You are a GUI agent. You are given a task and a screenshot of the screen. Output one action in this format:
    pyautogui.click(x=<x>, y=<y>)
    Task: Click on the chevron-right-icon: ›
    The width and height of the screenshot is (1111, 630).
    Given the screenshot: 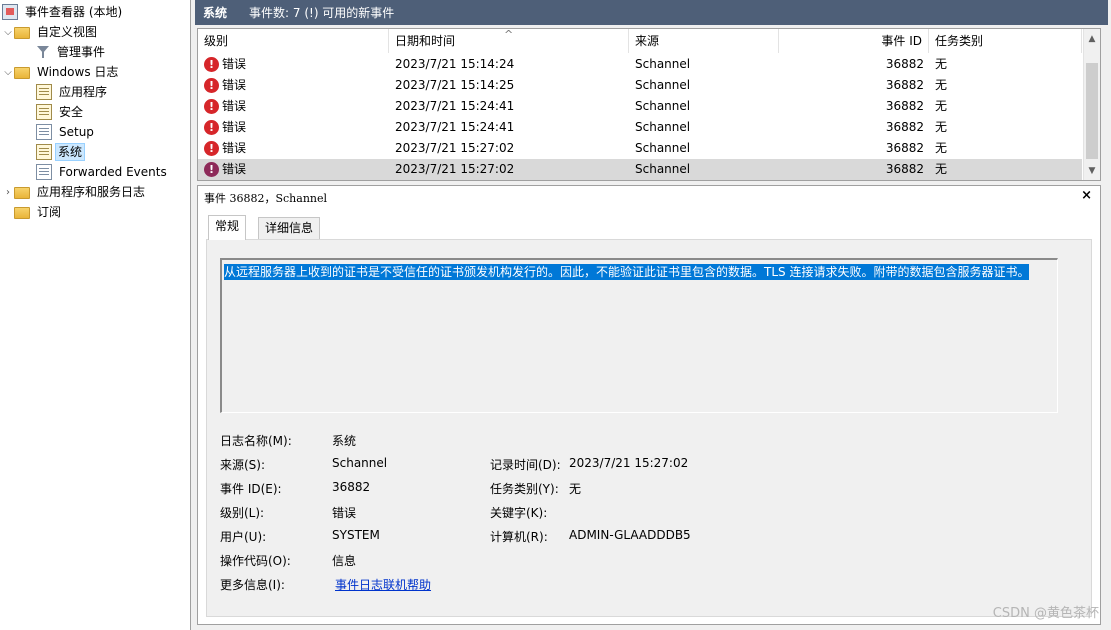 What is the action you would take?
    pyautogui.click(x=8, y=192)
    